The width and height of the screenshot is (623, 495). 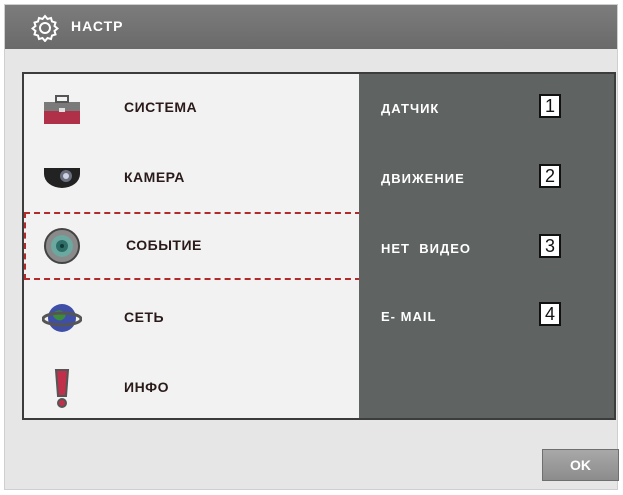 I want to click on menu-item-label: СЕТЬ, so click(x=144, y=317).